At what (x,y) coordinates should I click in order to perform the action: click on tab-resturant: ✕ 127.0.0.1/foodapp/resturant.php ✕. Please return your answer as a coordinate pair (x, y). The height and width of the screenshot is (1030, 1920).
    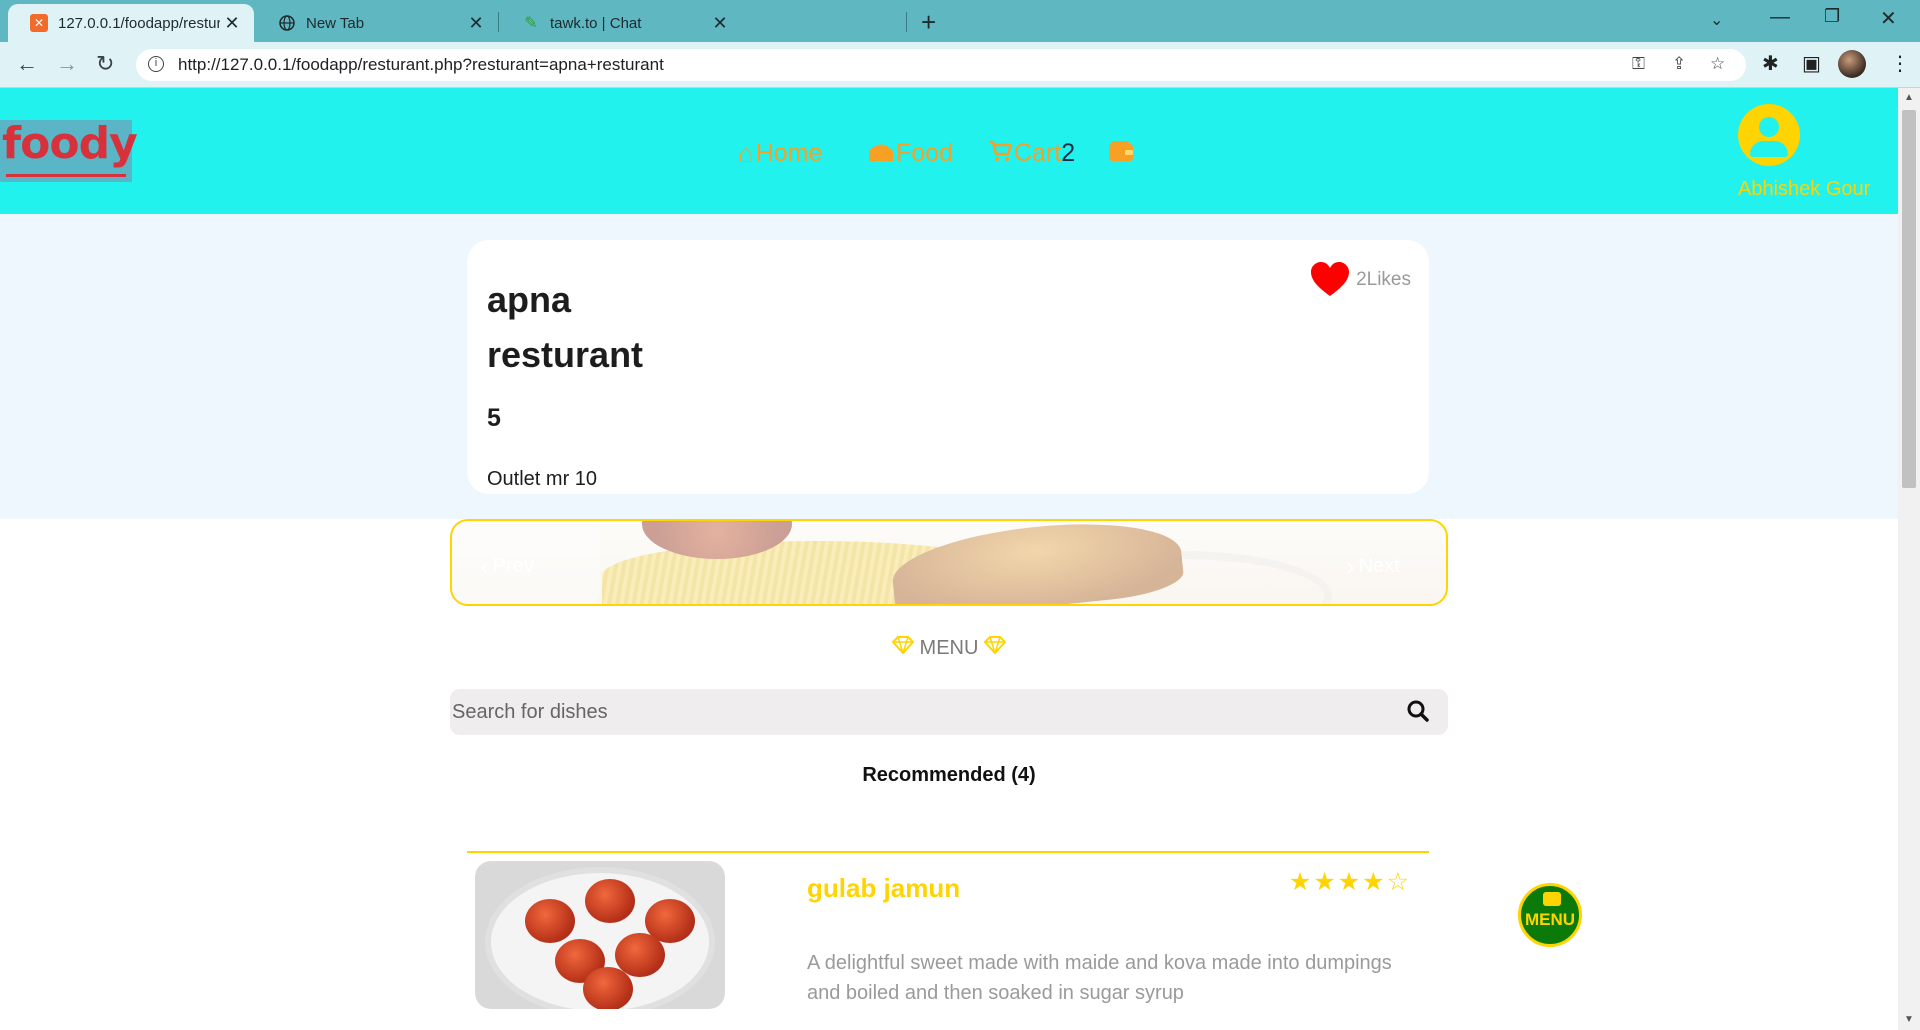
    Looking at the image, I should click on (131, 23).